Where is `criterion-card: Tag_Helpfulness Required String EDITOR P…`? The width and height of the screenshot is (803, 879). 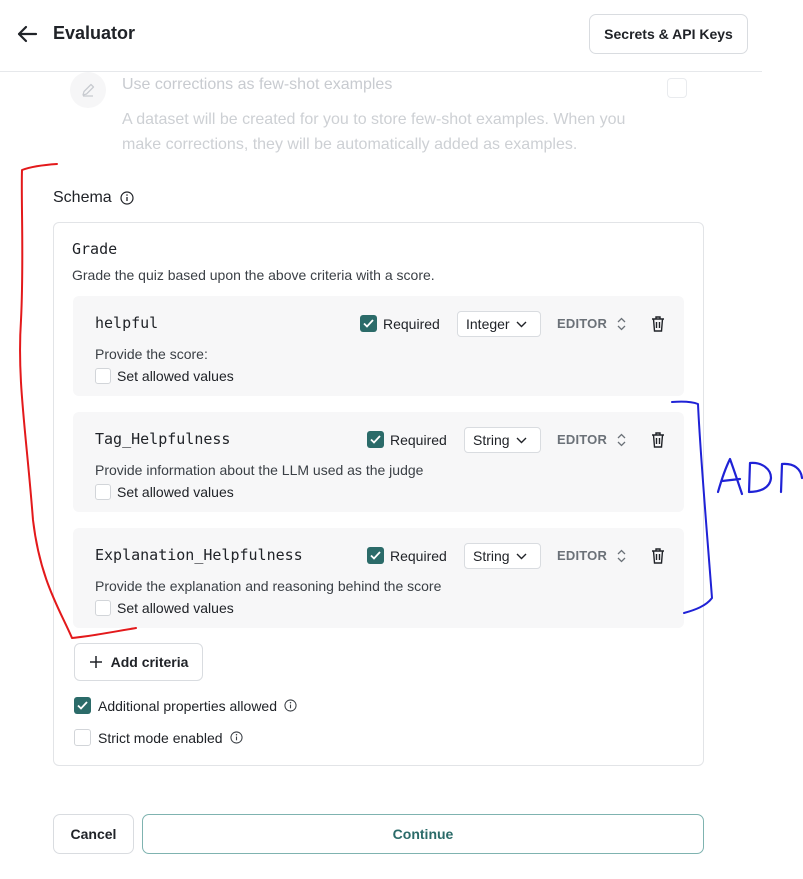
criterion-card: Tag_Helpfulness Required String EDITOR P… is located at coordinates (378, 462).